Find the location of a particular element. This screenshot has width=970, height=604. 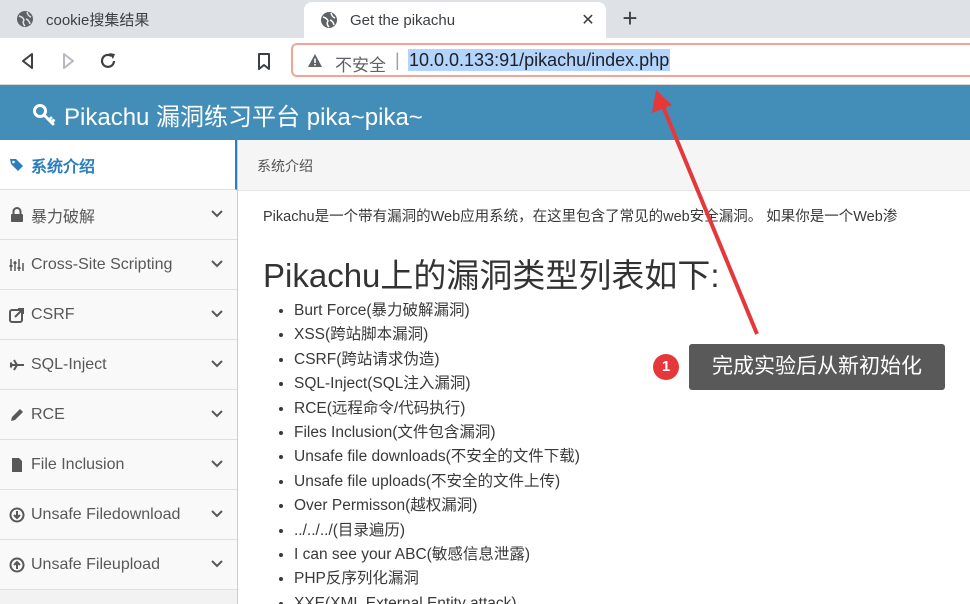

tab-cookie-results: cookie搜集结果 is located at coordinates (150, 19).